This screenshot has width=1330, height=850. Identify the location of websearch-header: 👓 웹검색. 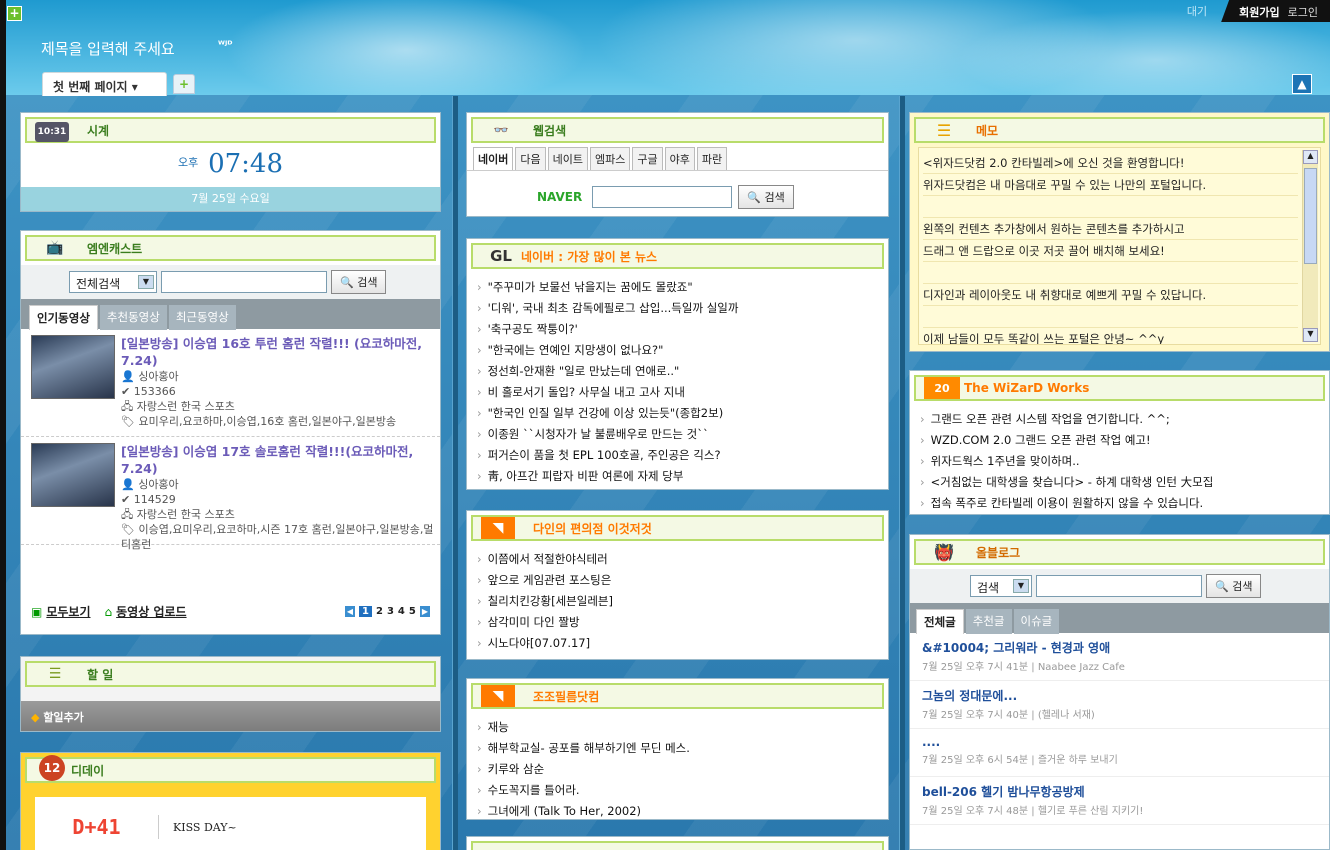
(677, 130).